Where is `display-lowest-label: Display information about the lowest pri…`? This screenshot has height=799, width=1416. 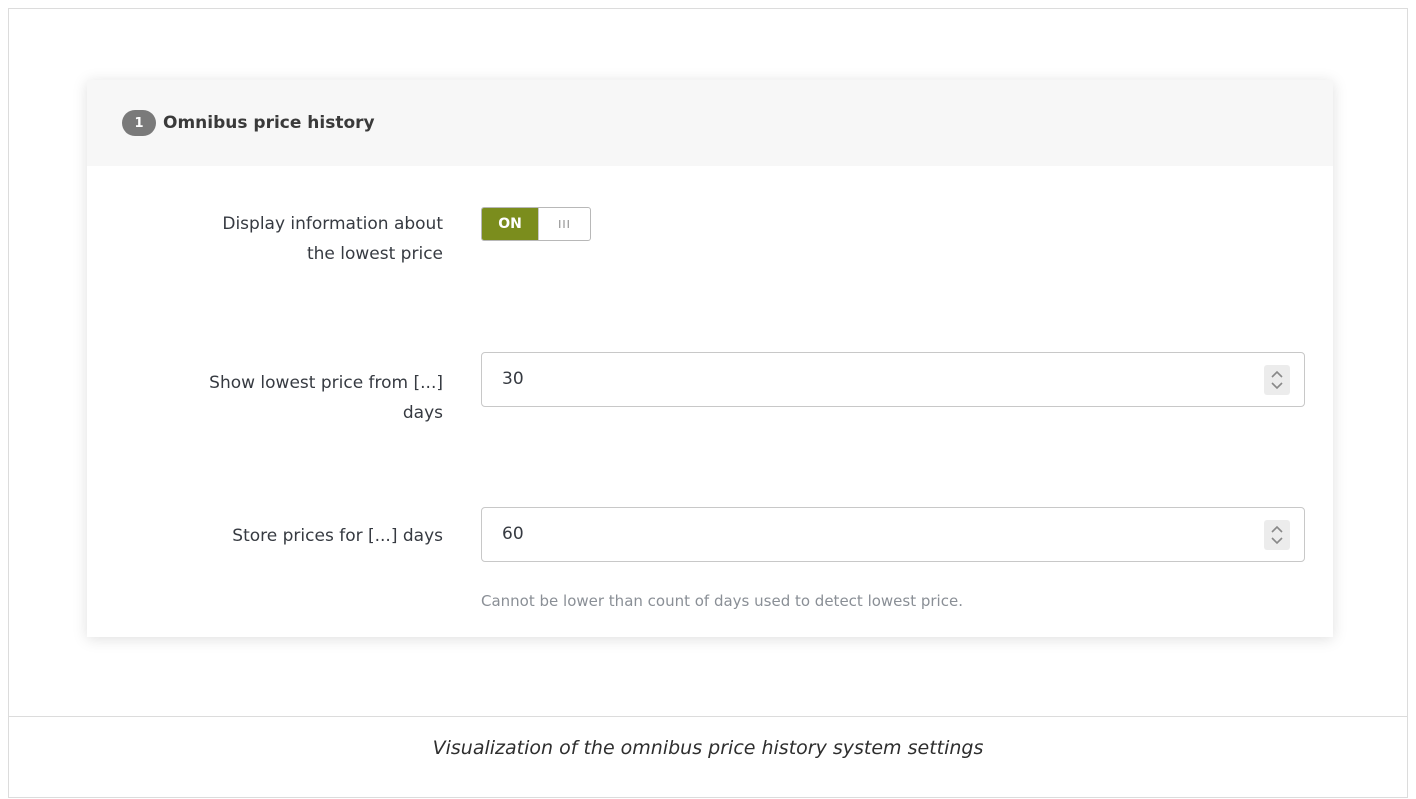 display-lowest-label: Display information about the lowest pri… is located at coordinates (273, 239).